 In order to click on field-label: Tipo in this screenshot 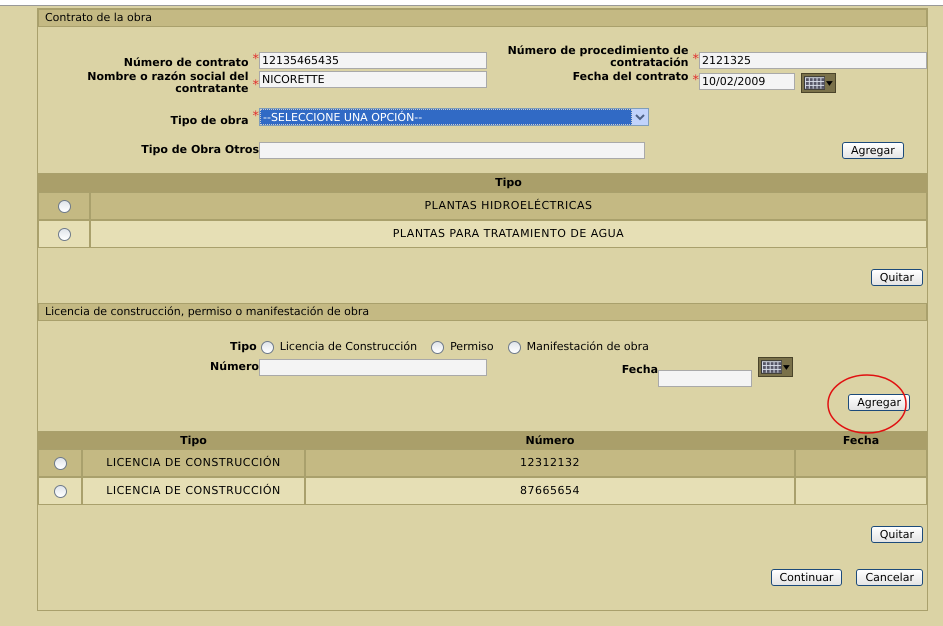, I will do `click(243, 346)`.